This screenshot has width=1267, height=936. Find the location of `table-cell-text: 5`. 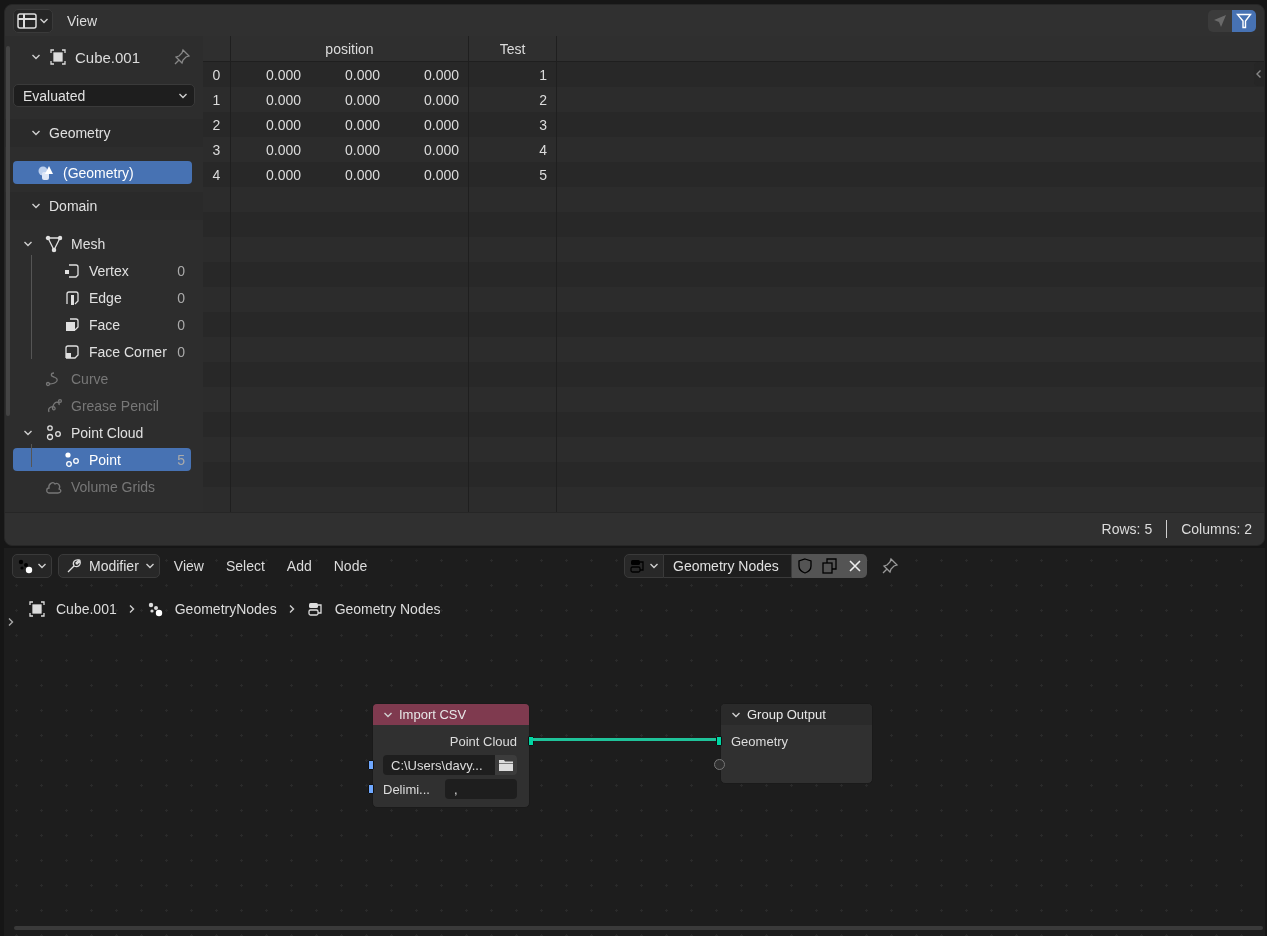

table-cell-text: 5 is located at coordinates (543, 175).